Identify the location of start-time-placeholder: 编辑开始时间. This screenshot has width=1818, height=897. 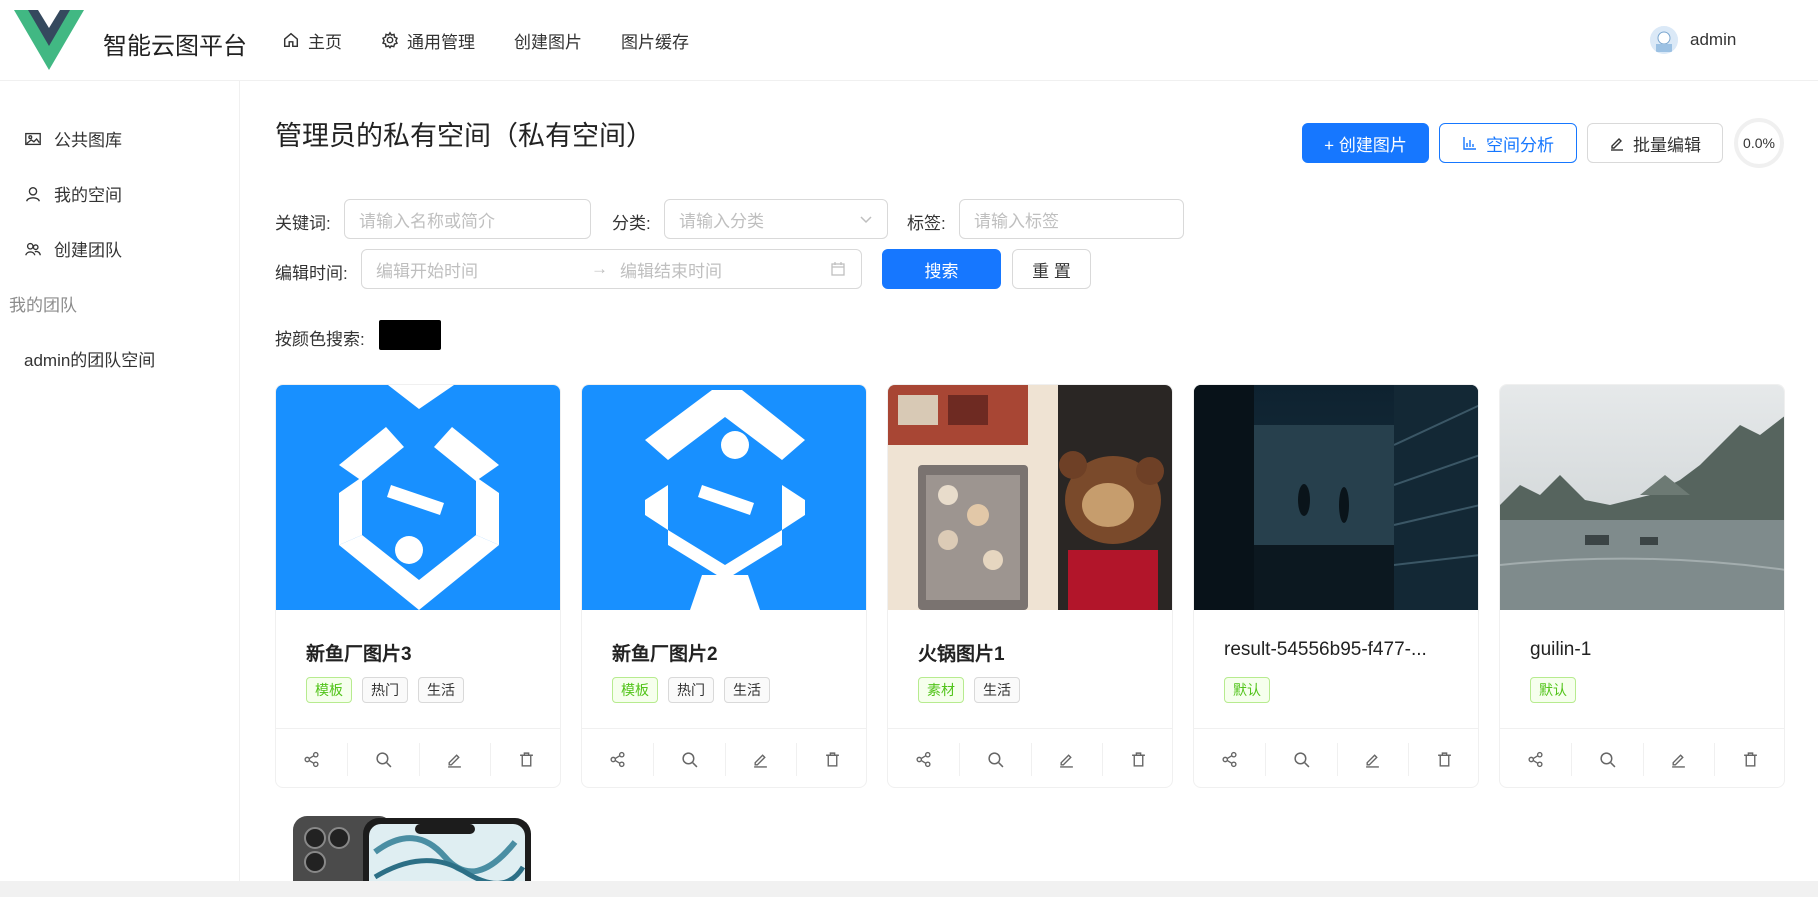
(427, 271).